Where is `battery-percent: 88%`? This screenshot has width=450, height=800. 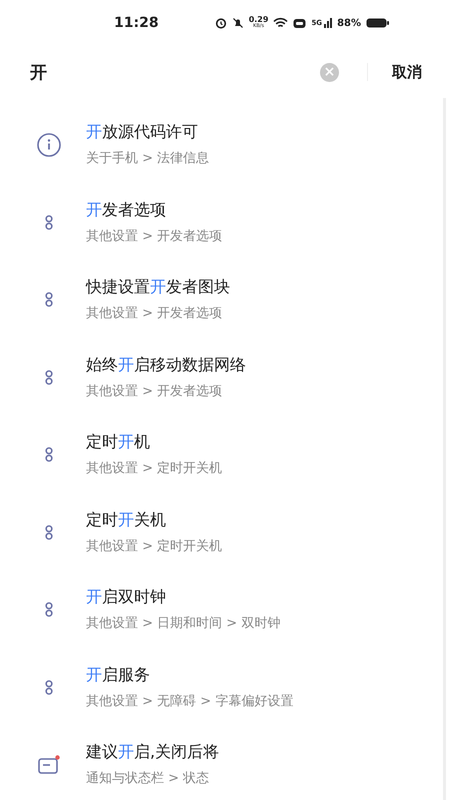 battery-percent: 88% is located at coordinates (349, 23).